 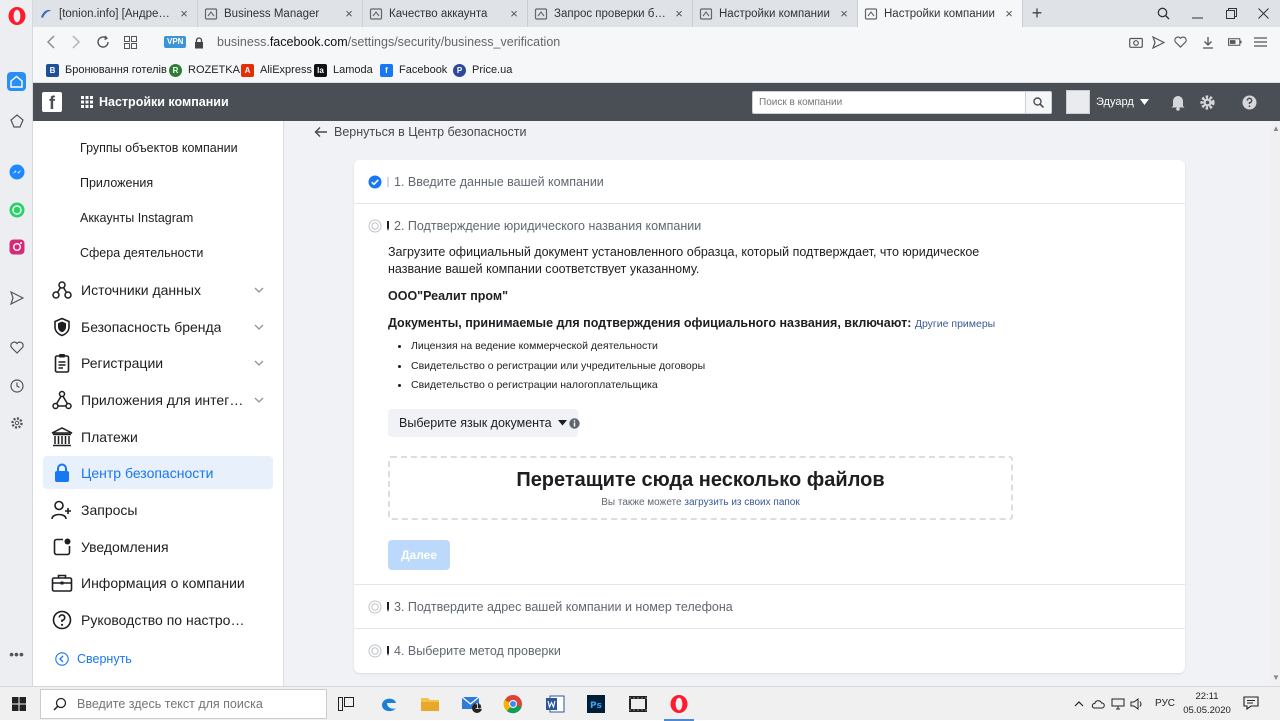 I want to click on minimize-icon, so click(x=1197, y=13).